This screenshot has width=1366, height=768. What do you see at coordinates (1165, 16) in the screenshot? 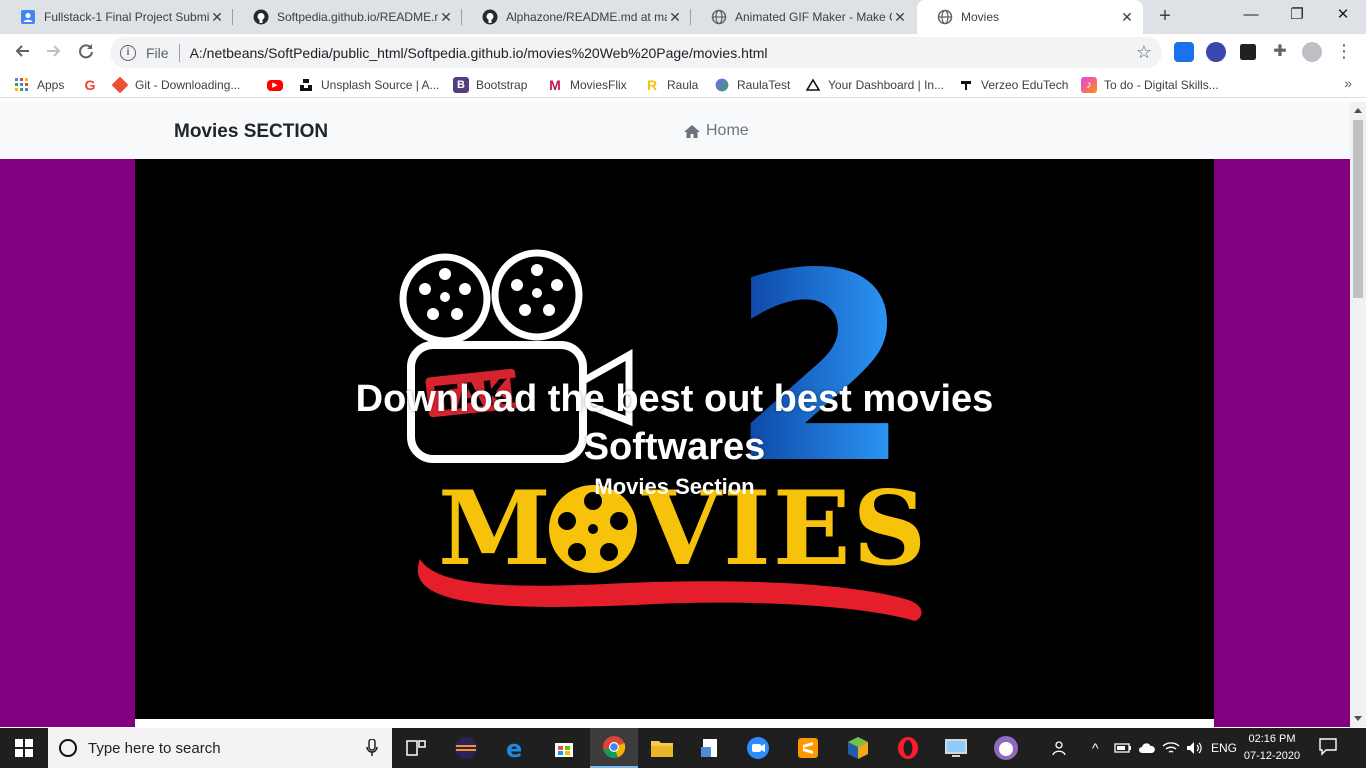
I see `new-tab-button: +` at bounding box center [1165, 16].